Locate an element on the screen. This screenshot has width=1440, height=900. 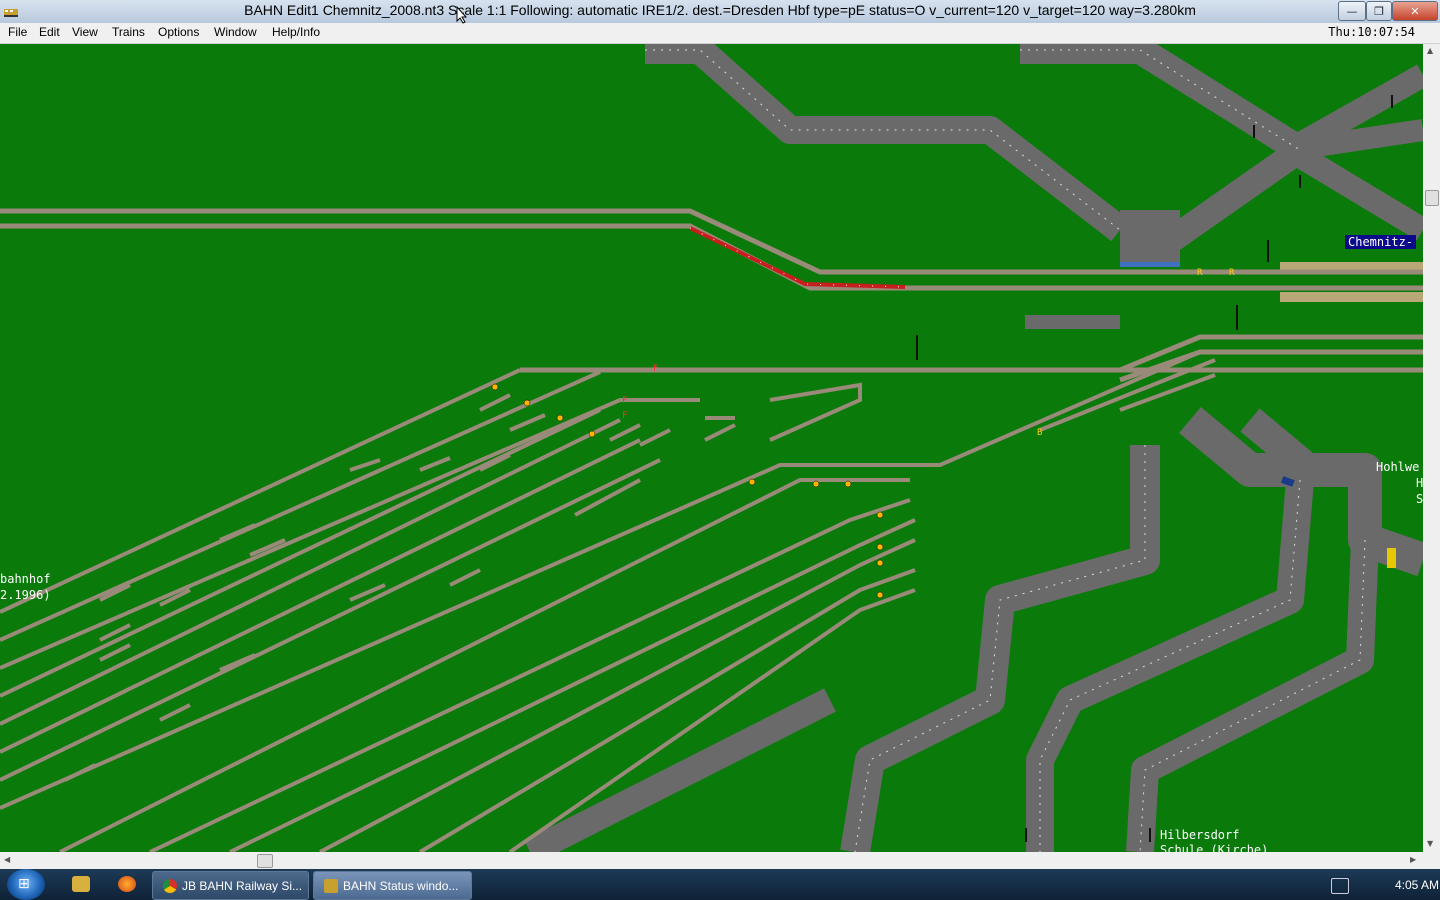
stop-label-schule: Schule (Kirche) is located at coordinates (1214, 847).